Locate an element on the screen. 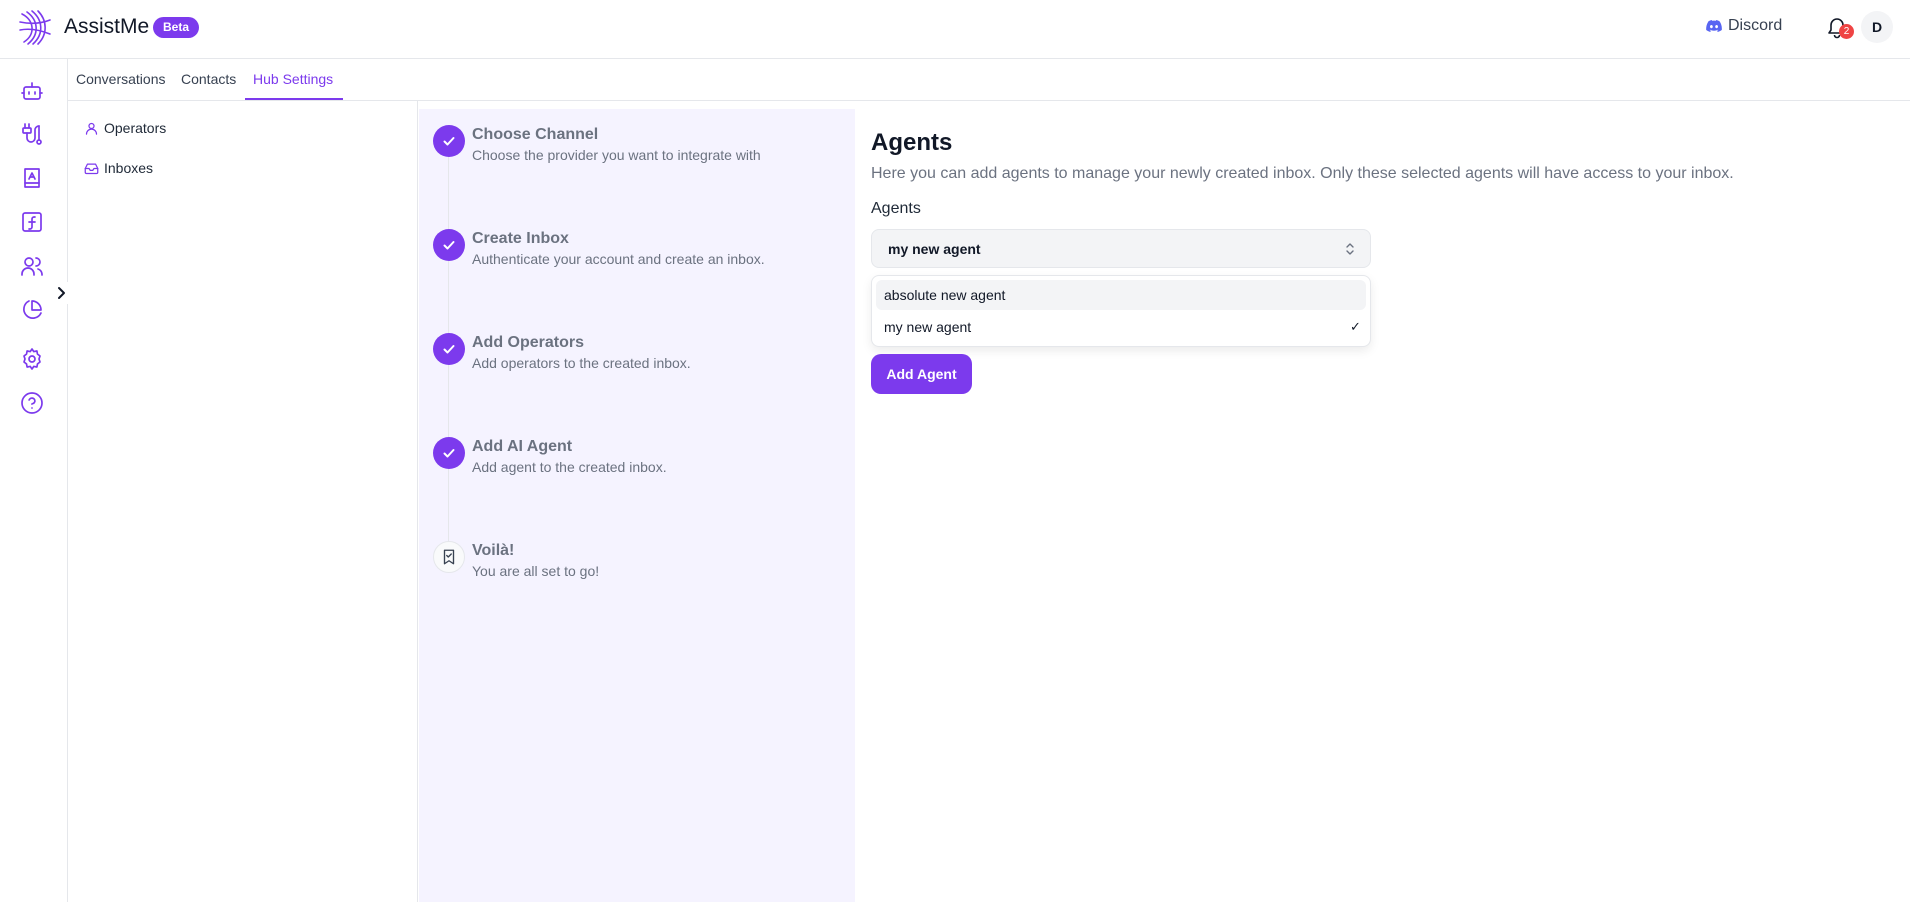  user-icon is located at coordinates (91, 128).